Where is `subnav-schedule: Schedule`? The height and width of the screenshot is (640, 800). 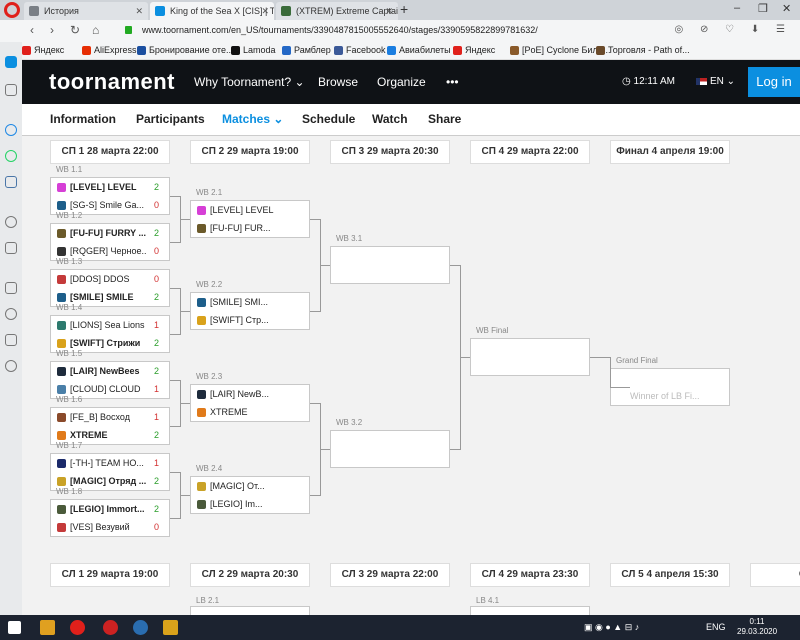 subnav-schedule: Schedule is located at coordinates (328, 119).